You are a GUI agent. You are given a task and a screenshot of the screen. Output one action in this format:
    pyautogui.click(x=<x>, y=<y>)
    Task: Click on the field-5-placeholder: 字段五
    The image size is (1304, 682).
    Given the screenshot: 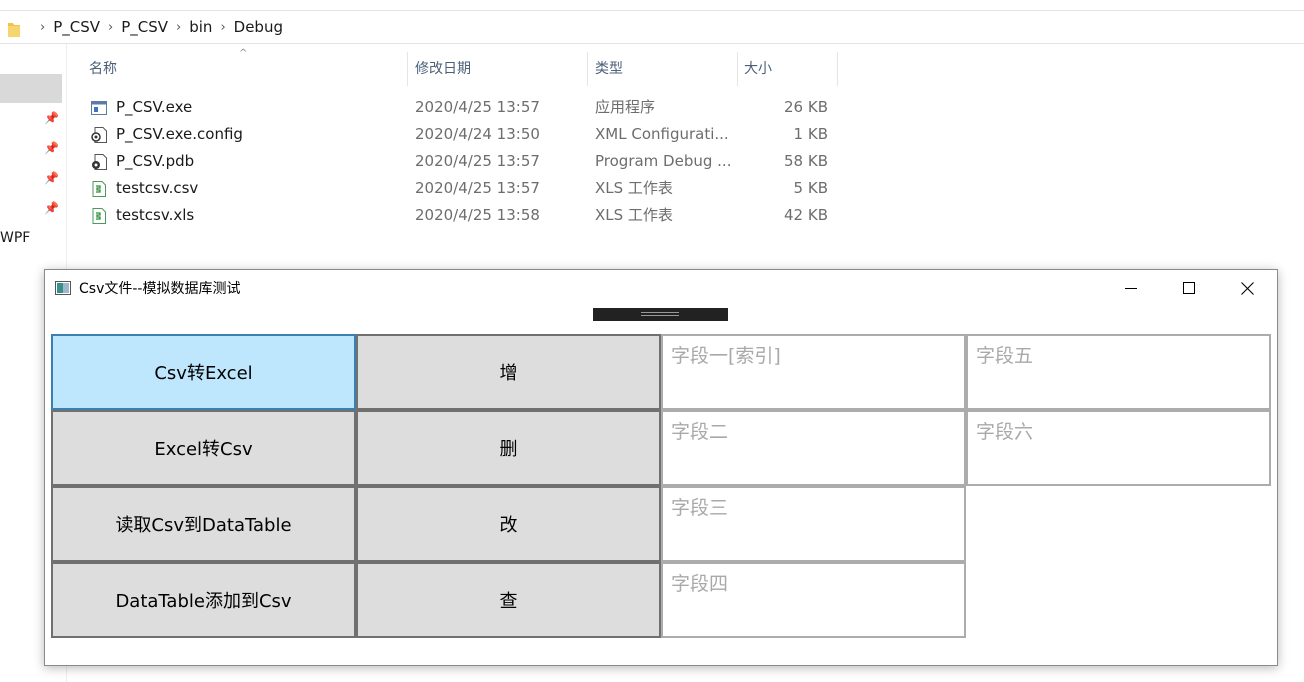 What is the action you would take?
    pyautogui.click(x=1005, y=356)
    